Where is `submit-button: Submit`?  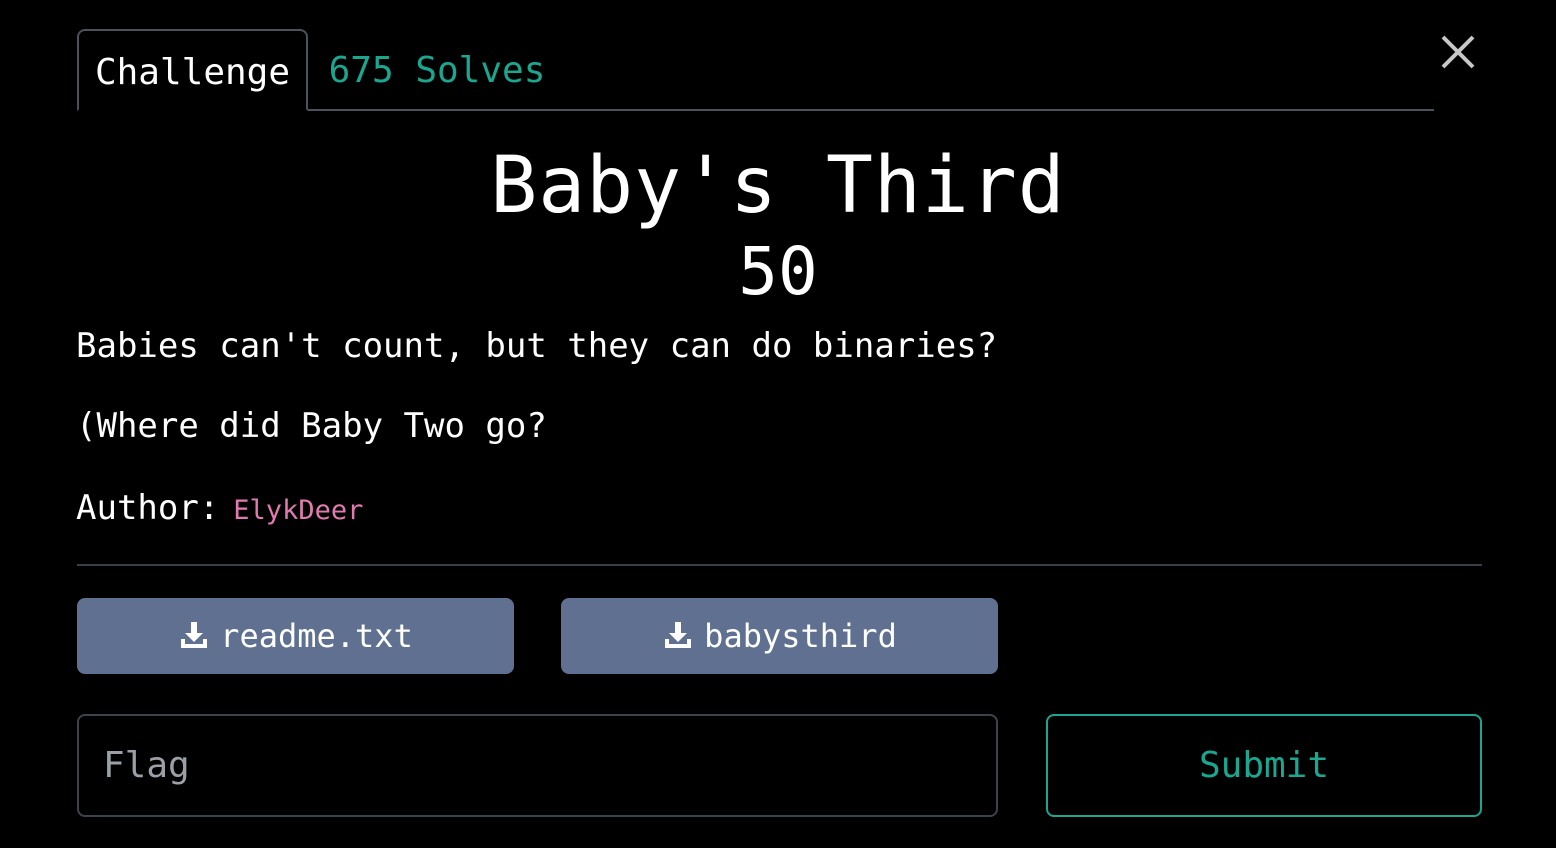
submit-button: Submit is located at coordinates (1264, 765).